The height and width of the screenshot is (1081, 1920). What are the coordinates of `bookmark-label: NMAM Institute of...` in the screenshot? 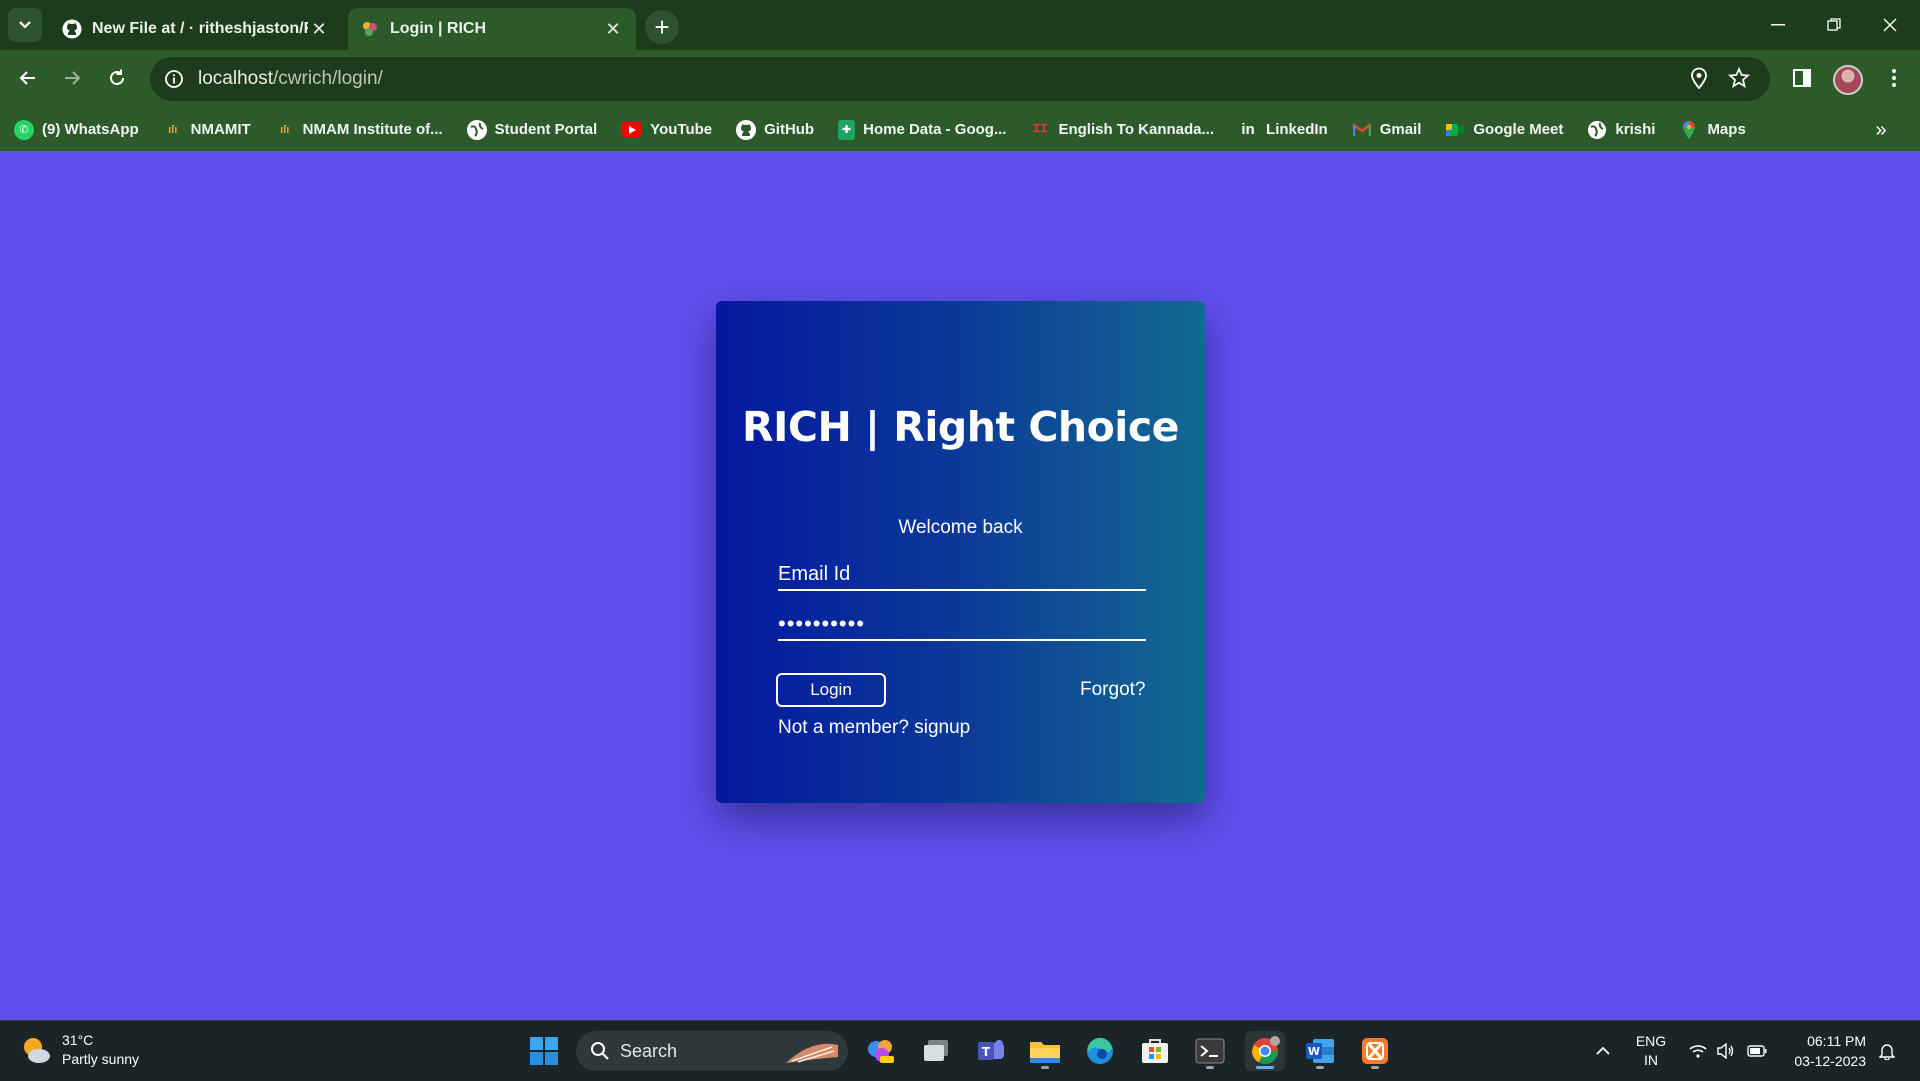 It's located at (372, 129).